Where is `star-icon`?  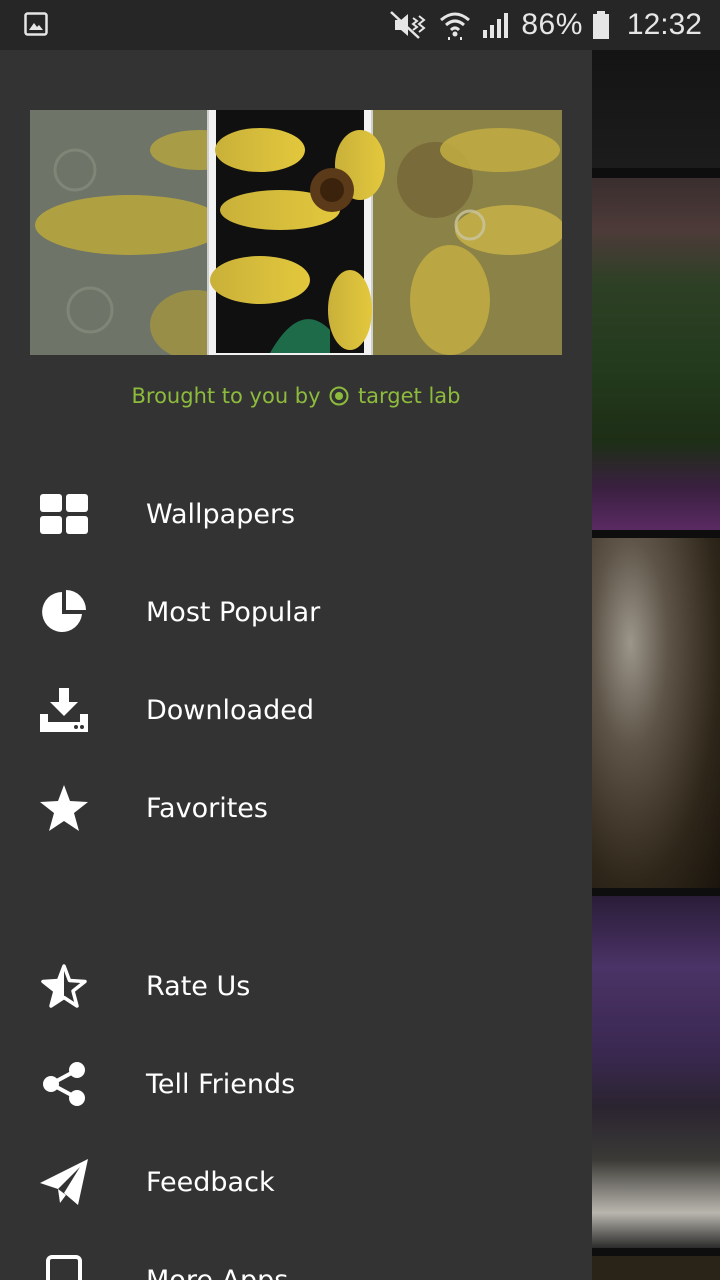 star-icon is located at coordinates (64, 808).